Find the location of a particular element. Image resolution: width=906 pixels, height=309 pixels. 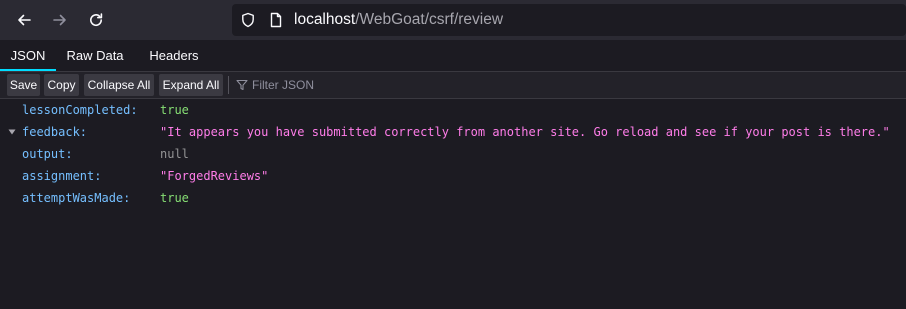

expand-triangle-icon is located at coordinates (12, 132).